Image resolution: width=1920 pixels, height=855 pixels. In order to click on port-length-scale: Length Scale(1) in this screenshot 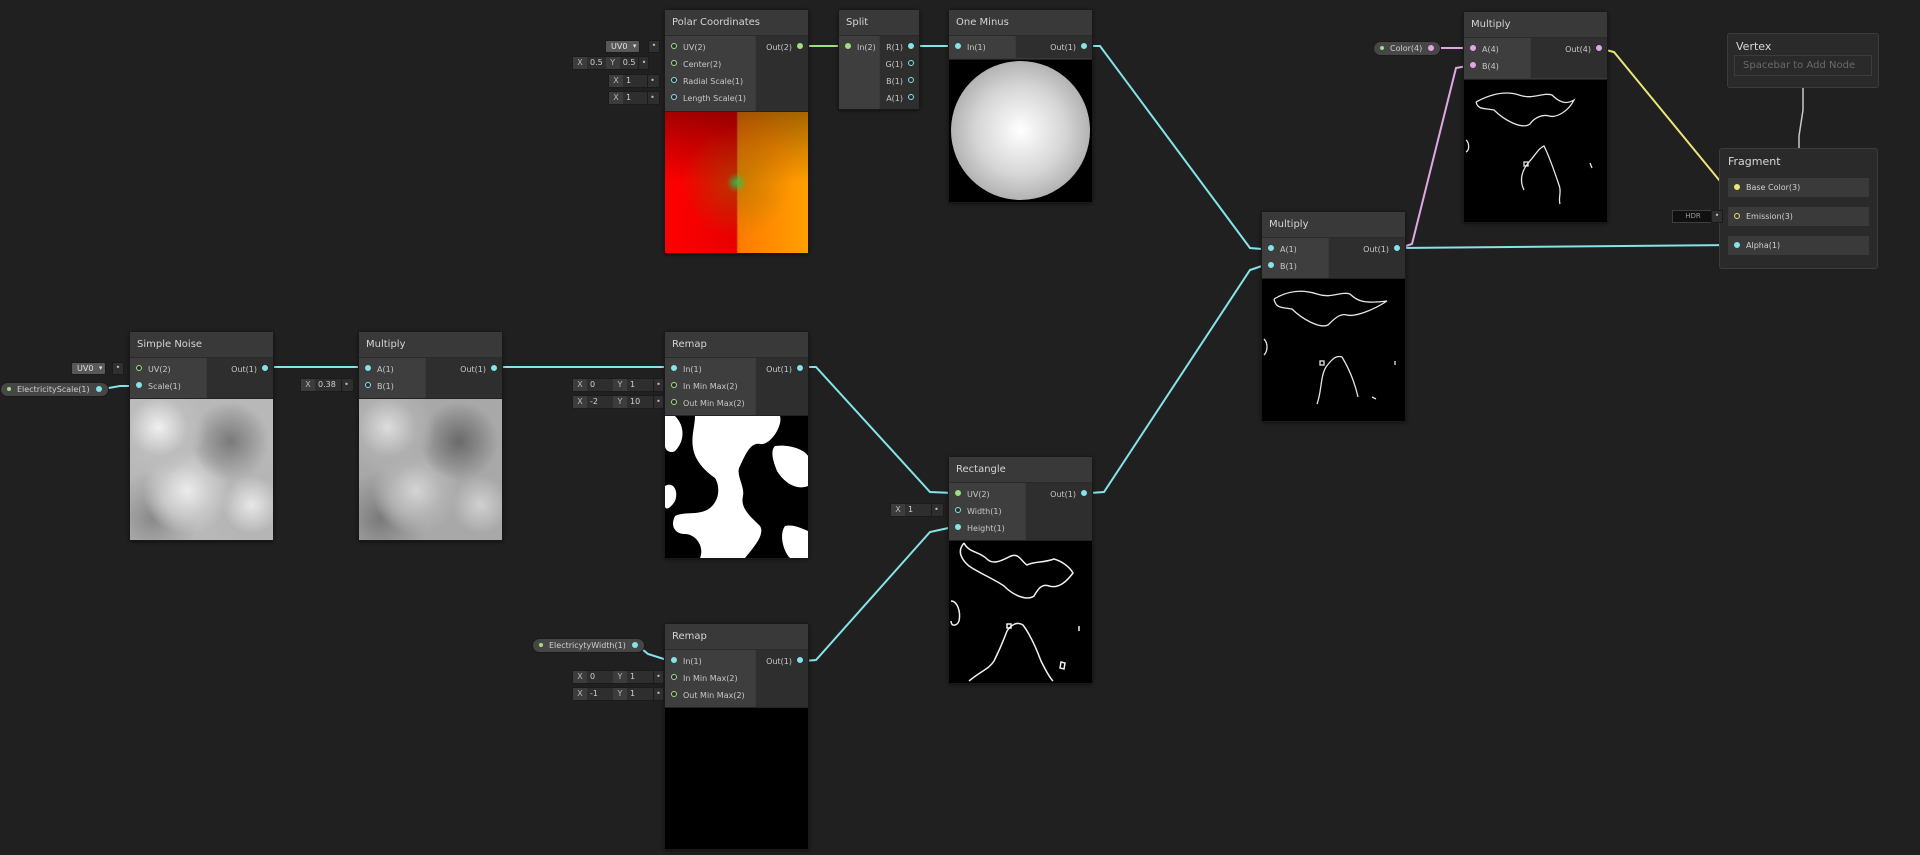, I will do `click(705, 98)`.